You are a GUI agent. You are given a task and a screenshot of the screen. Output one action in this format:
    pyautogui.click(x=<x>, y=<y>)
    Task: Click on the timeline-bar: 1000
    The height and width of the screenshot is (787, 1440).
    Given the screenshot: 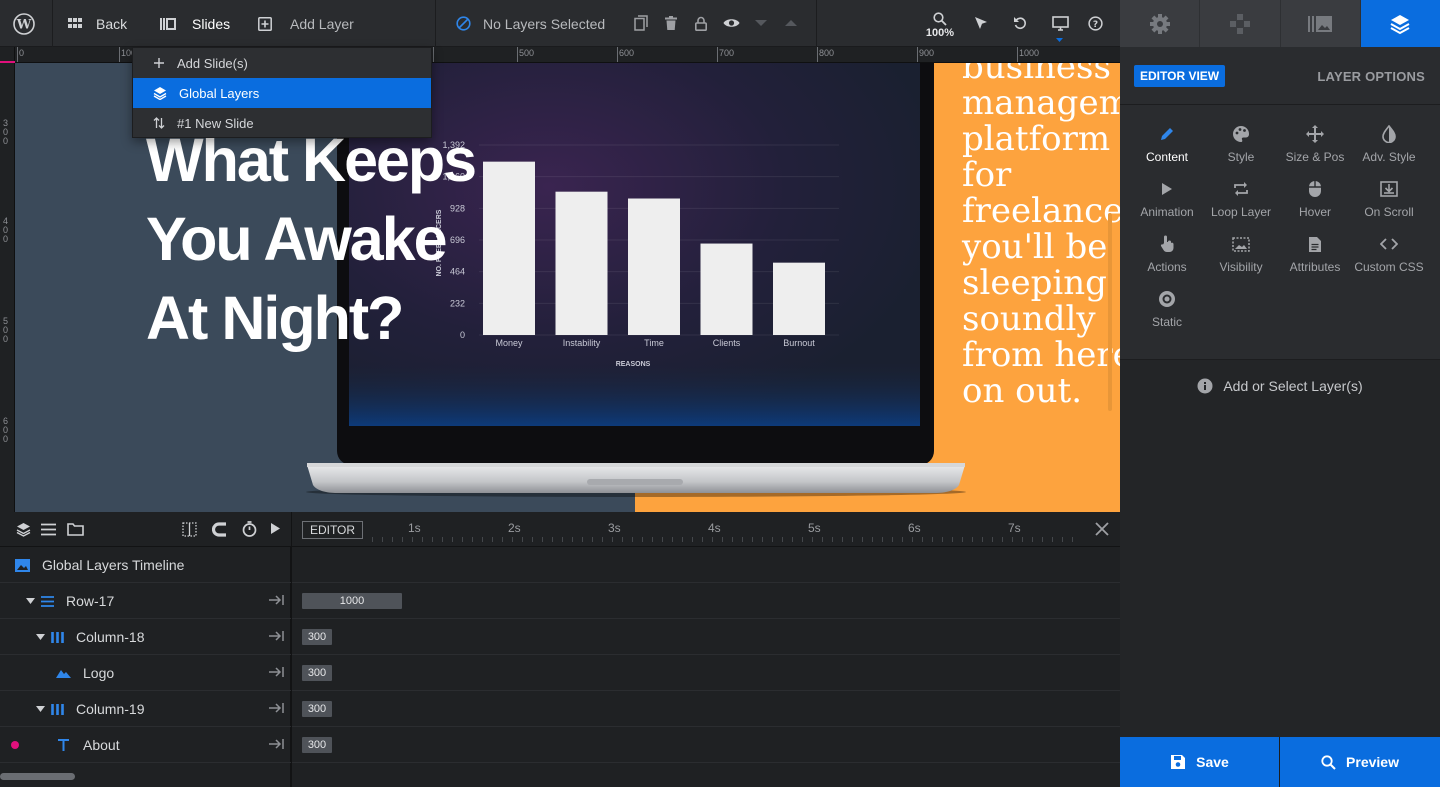 What is the action you would take?
    pyautogui.click(x=352, y=601)
    